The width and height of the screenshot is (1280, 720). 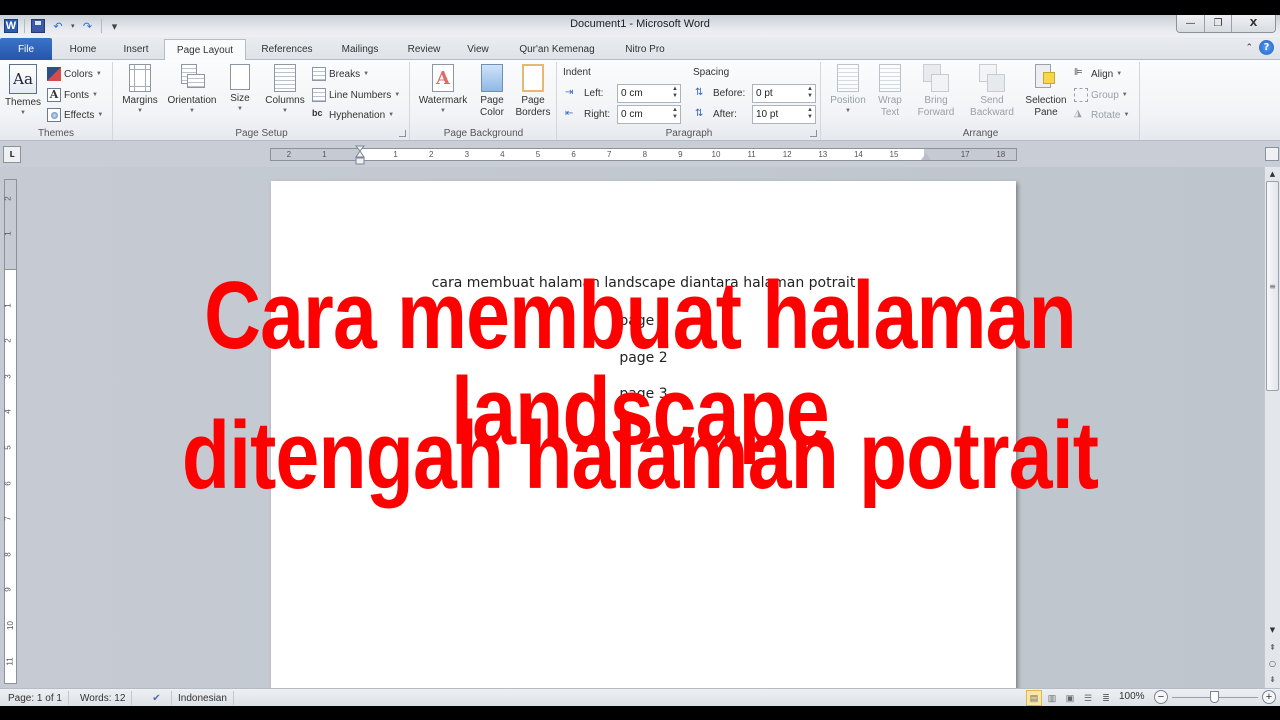 What do you see at coordinates (1249, 48) in the screenshot?
I see `minimize-ribbon-icon: ⌃` at bounding box center [1249, 48].